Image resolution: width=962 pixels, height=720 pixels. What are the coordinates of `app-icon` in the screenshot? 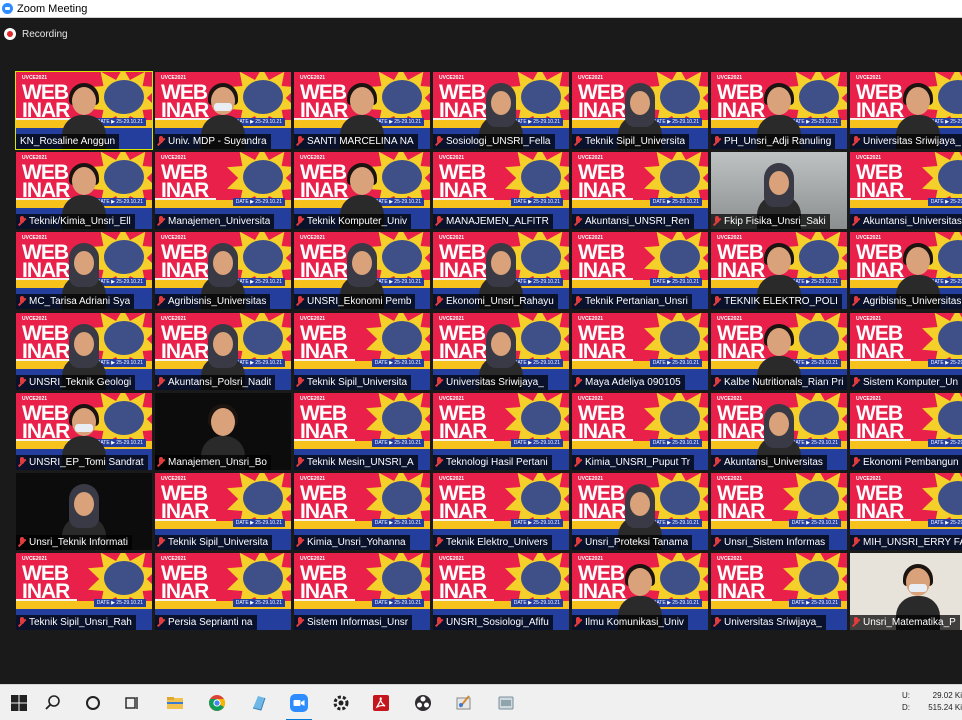 It's located at (259, 702).